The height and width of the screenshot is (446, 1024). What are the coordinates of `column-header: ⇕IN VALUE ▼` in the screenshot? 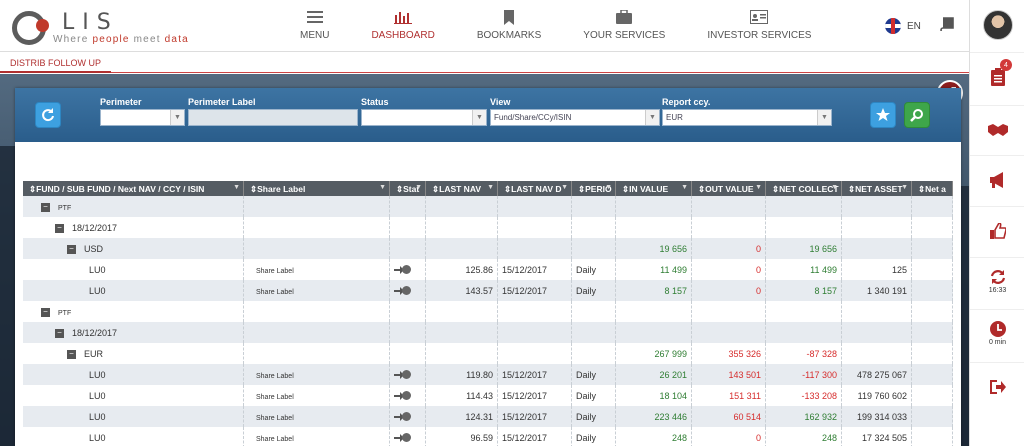 It's located at (654, 188).